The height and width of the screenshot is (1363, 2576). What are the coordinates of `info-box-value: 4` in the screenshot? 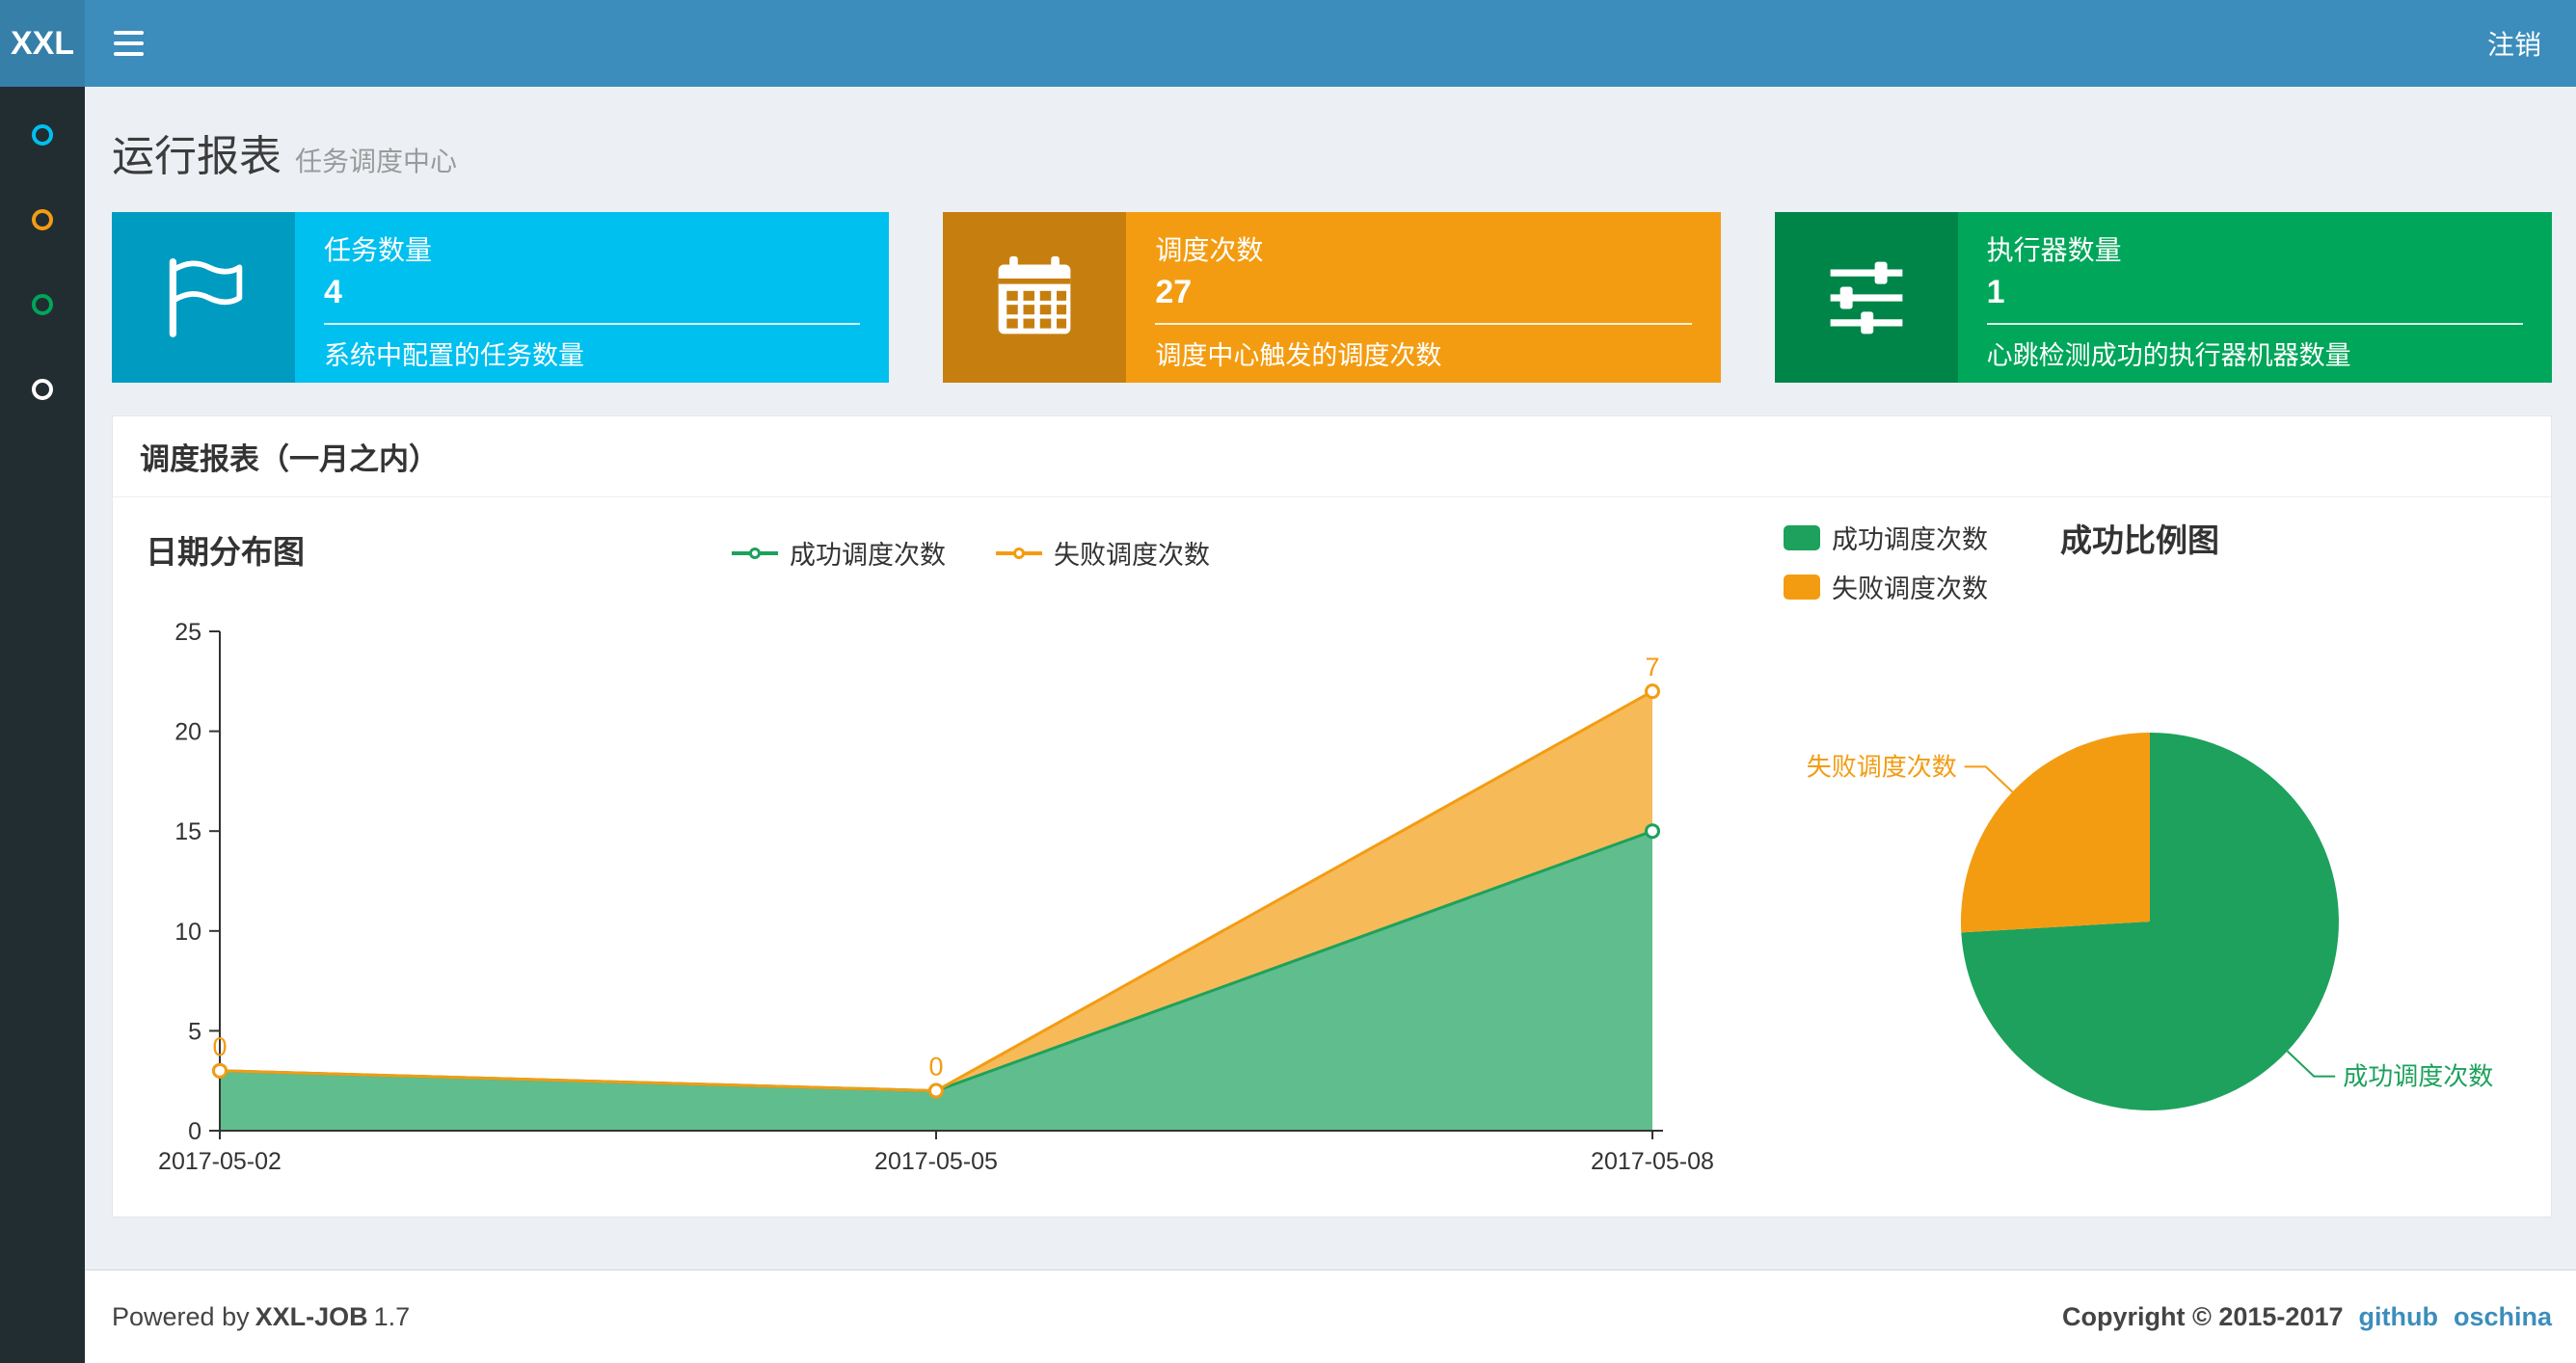 It's located at (333, 292).